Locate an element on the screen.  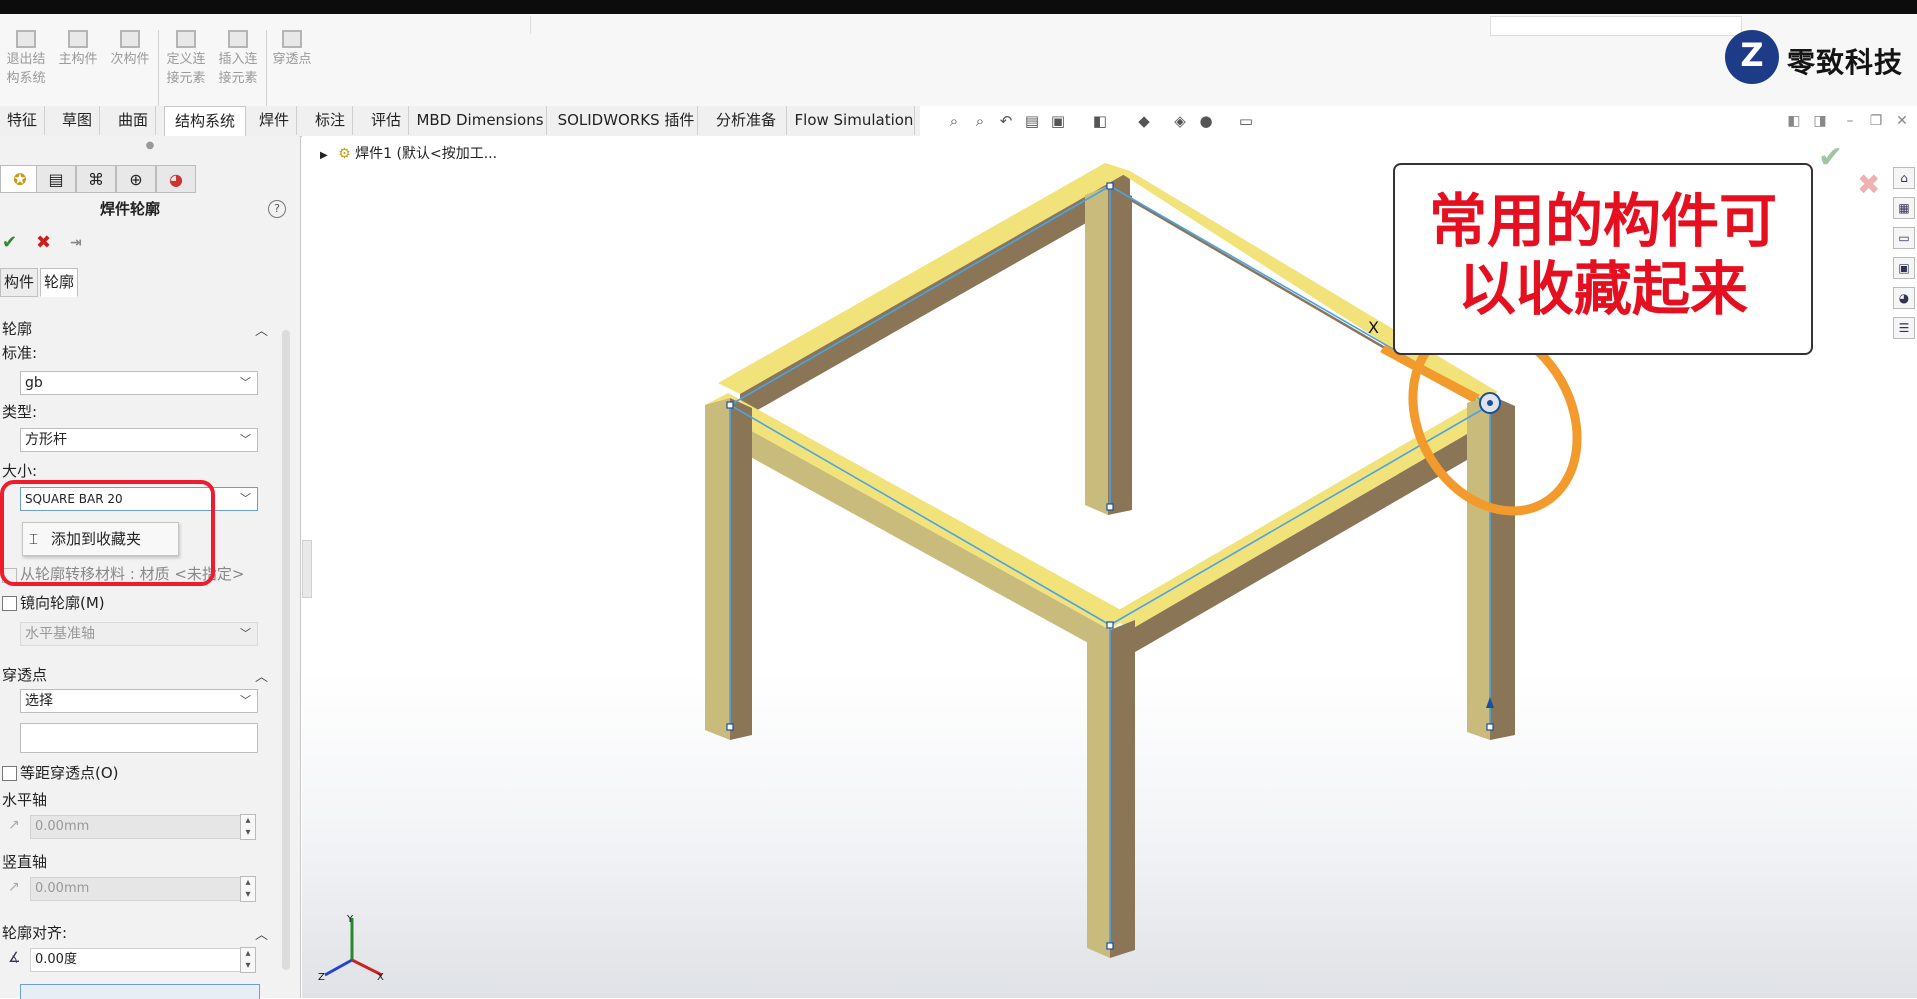
vertex-label: X is located at coordinates (1373, 327).